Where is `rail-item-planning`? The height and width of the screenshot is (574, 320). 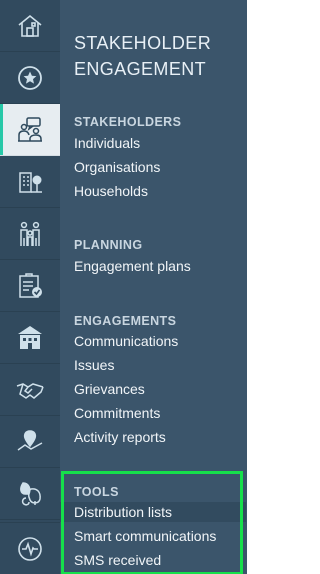
rail-item-planning is located at coordinates (30, 286).